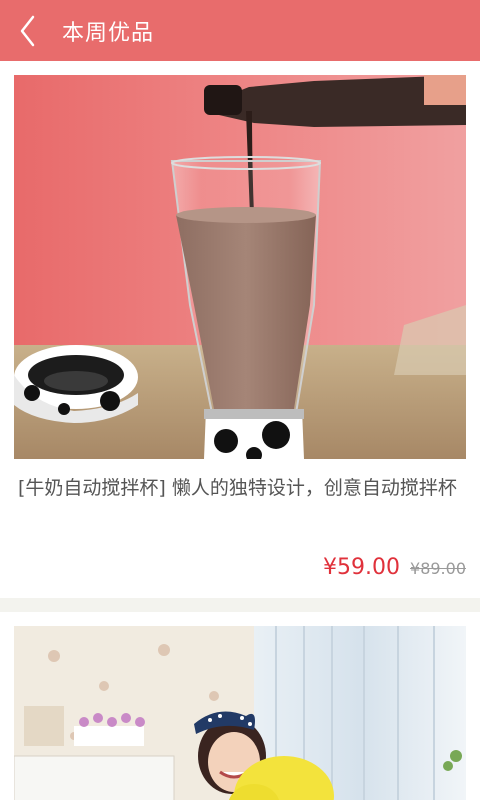  I want to click on product-title: [牛奶自动搅拌杯] 懒人的独特设计，创意自动搅拌杯, so click(240, 488).